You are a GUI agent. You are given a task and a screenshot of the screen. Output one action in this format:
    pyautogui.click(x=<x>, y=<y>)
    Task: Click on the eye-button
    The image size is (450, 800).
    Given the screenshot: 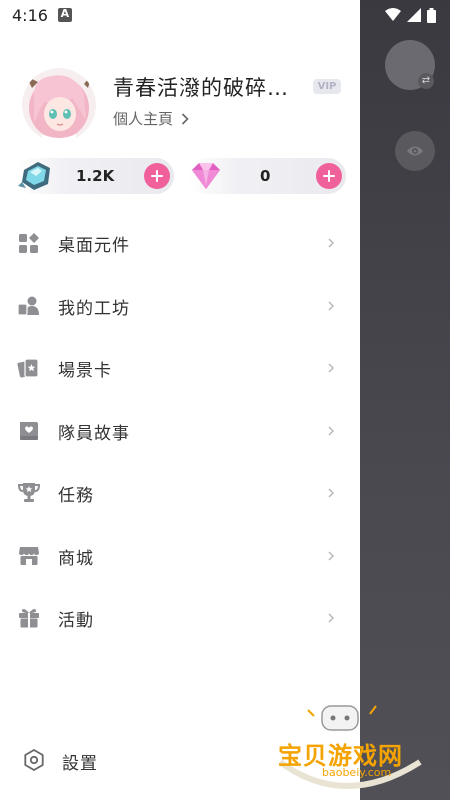 What is the action you would take?
    pyautogui.click(x=415, y=151)
    